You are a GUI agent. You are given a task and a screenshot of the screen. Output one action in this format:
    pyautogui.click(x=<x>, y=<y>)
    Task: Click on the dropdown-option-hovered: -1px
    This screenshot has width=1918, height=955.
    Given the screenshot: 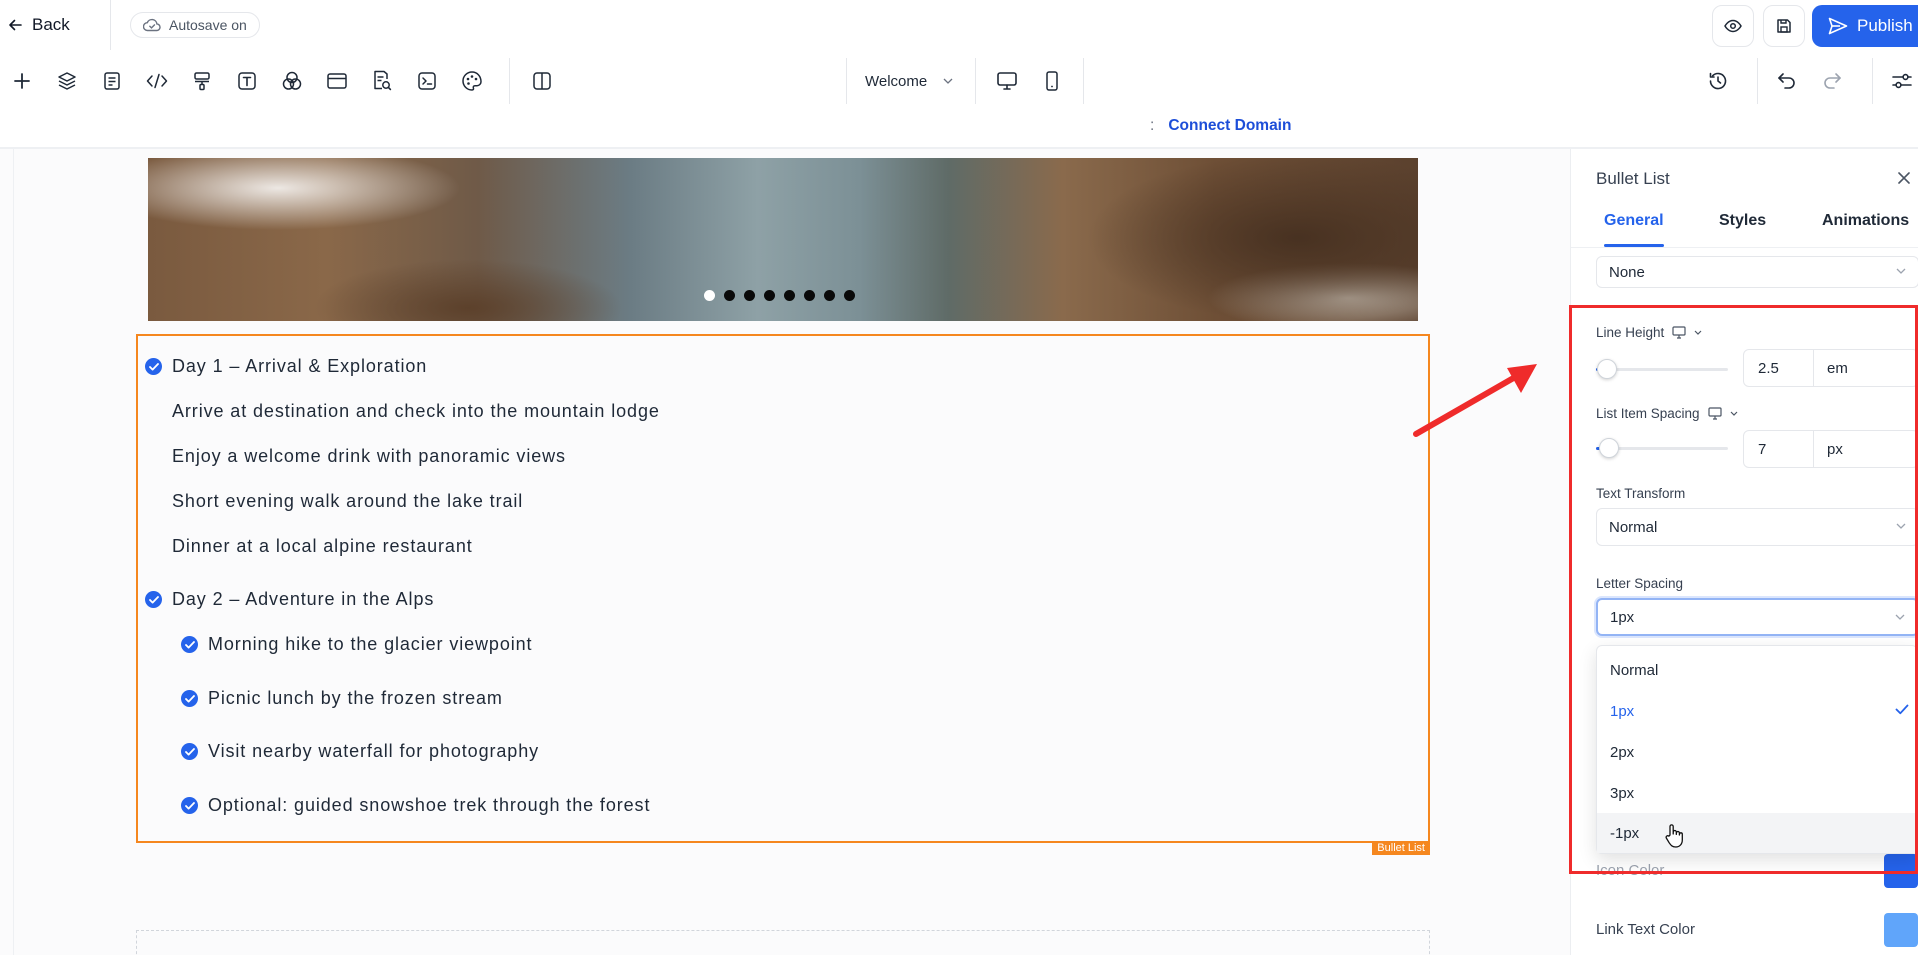 What is the action you would take?
    pyautogui.click(x=1757, y=833)
    